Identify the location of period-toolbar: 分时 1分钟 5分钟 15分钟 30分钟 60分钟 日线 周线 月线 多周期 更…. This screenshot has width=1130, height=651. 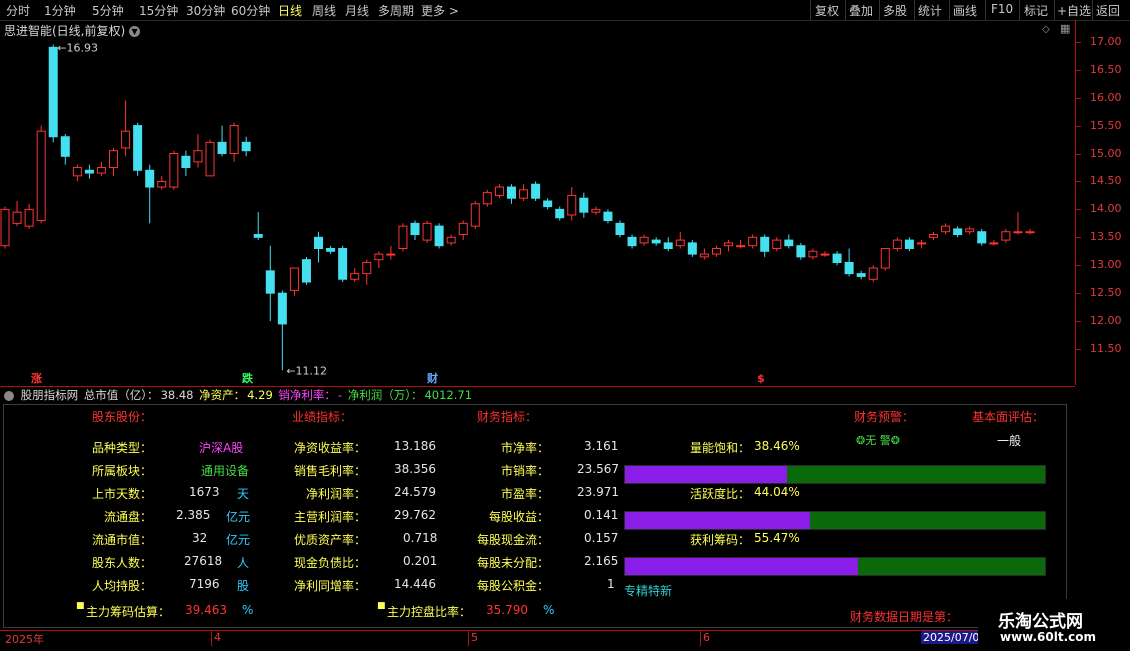
(565, 10).